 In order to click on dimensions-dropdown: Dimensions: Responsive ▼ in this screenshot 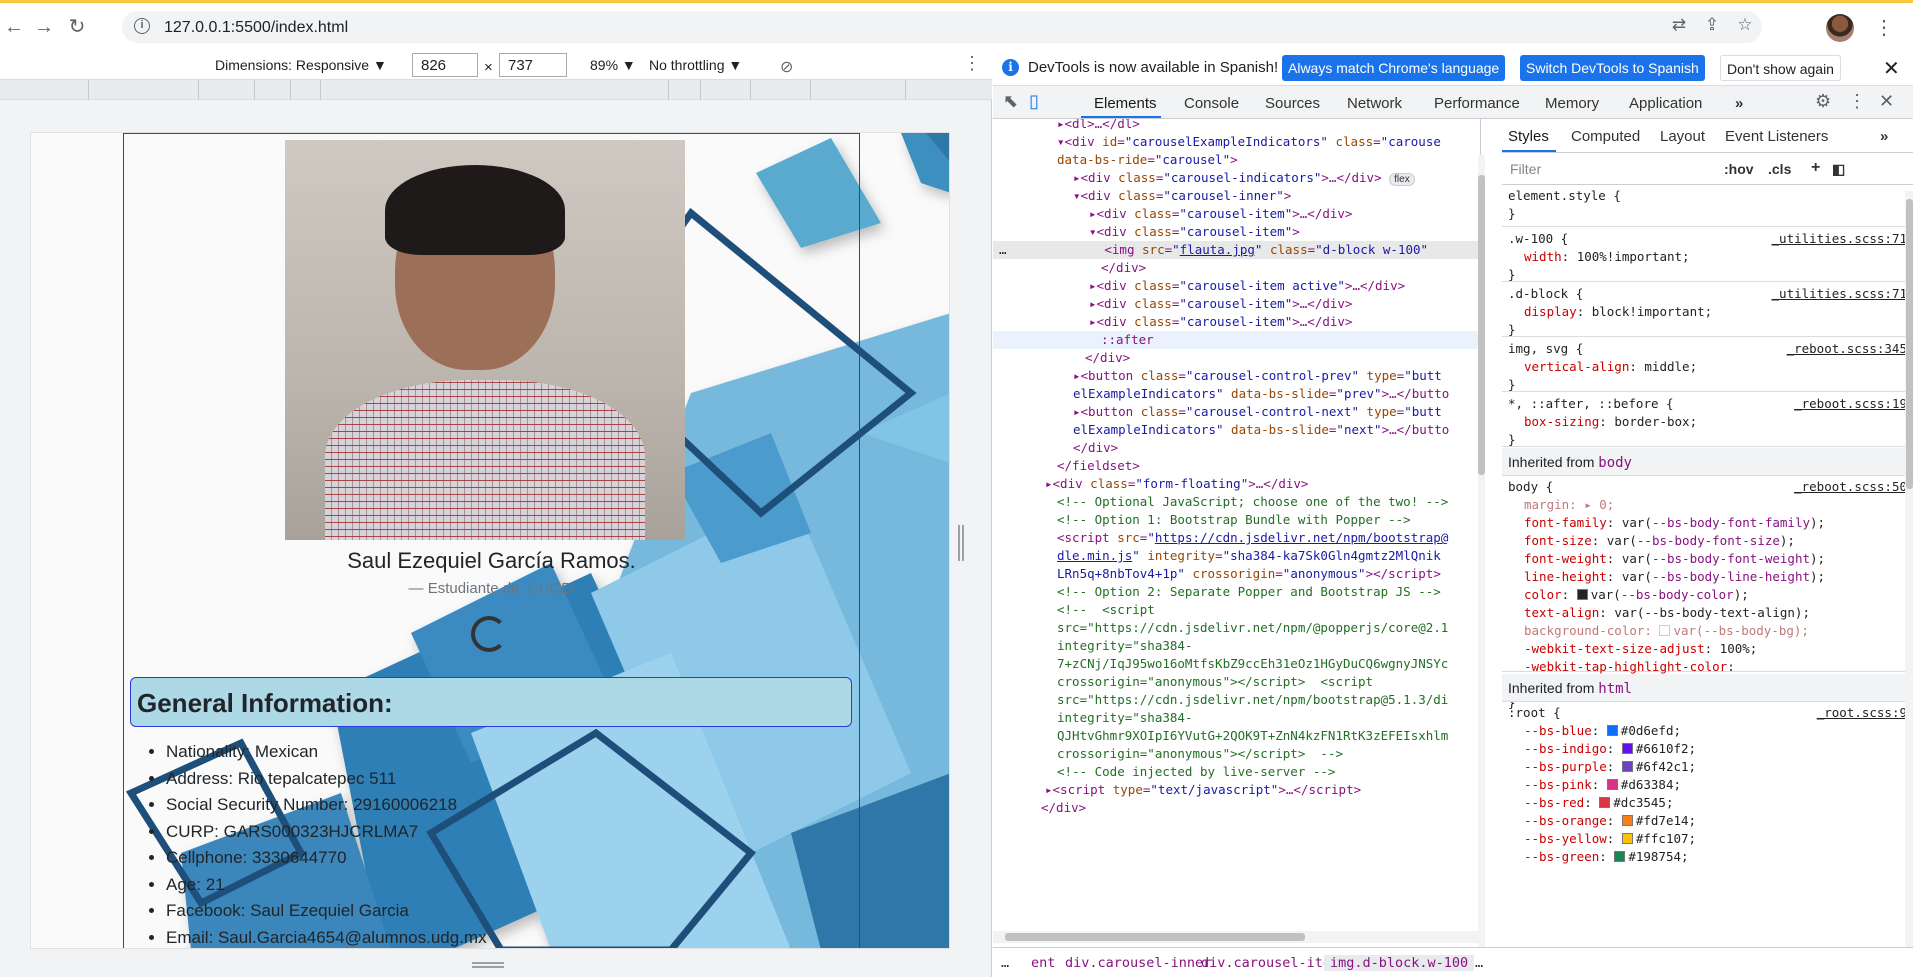, I will do `click(301, 65)`.